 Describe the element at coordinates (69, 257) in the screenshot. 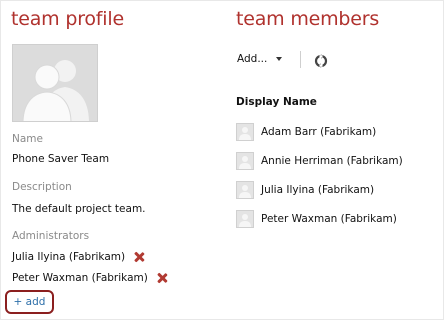

I see `administrator-name: Julia Ilyina (Fabrikam)` at that location.